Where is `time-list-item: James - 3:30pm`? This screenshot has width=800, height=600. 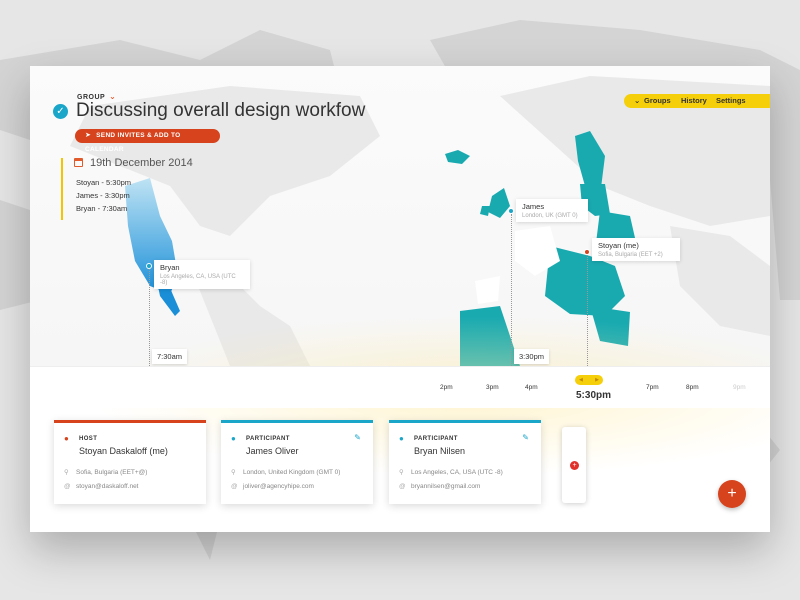 time-list-item: James - 3:30pm is located at coordinates (103, 195).